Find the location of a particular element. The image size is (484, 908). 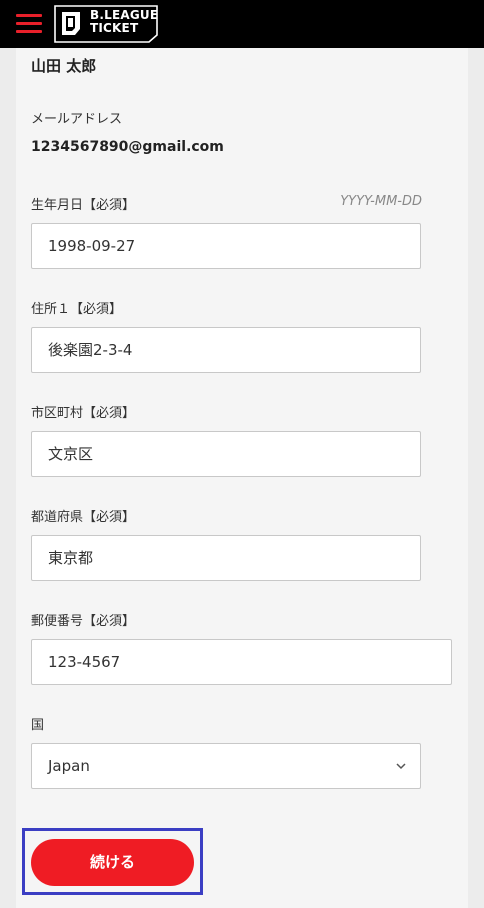

city-input: 文京区 is located at coordinates (226, 454).